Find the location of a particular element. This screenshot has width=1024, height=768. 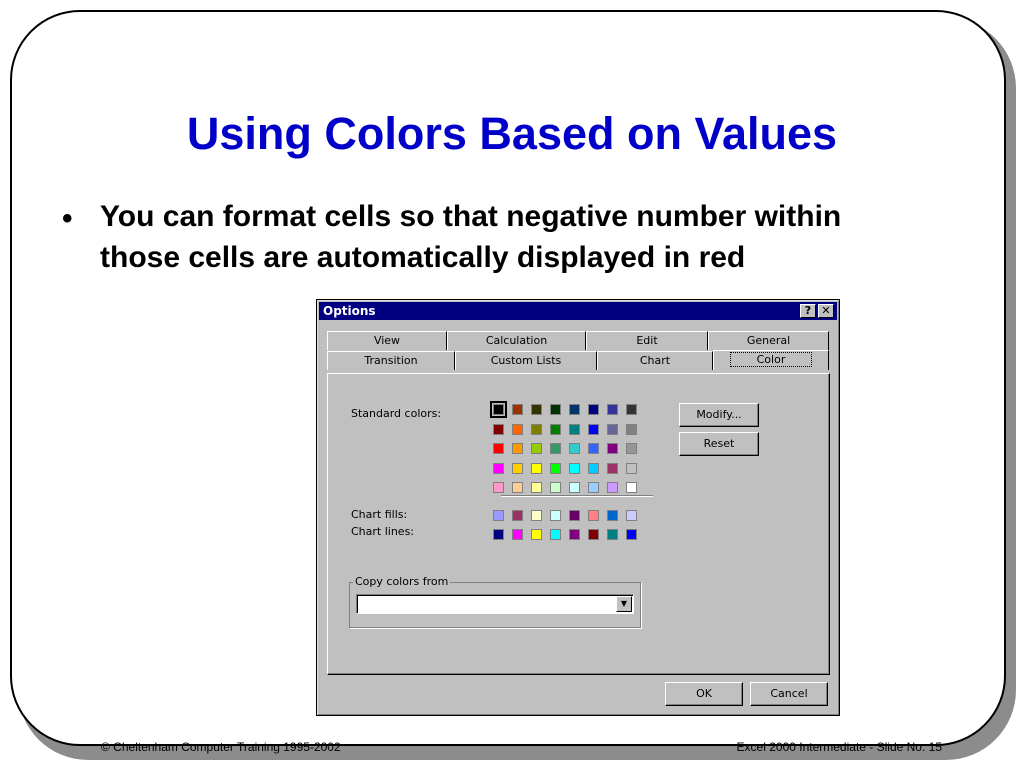

tab-label: Calculation is located at coordinates (516, 340).